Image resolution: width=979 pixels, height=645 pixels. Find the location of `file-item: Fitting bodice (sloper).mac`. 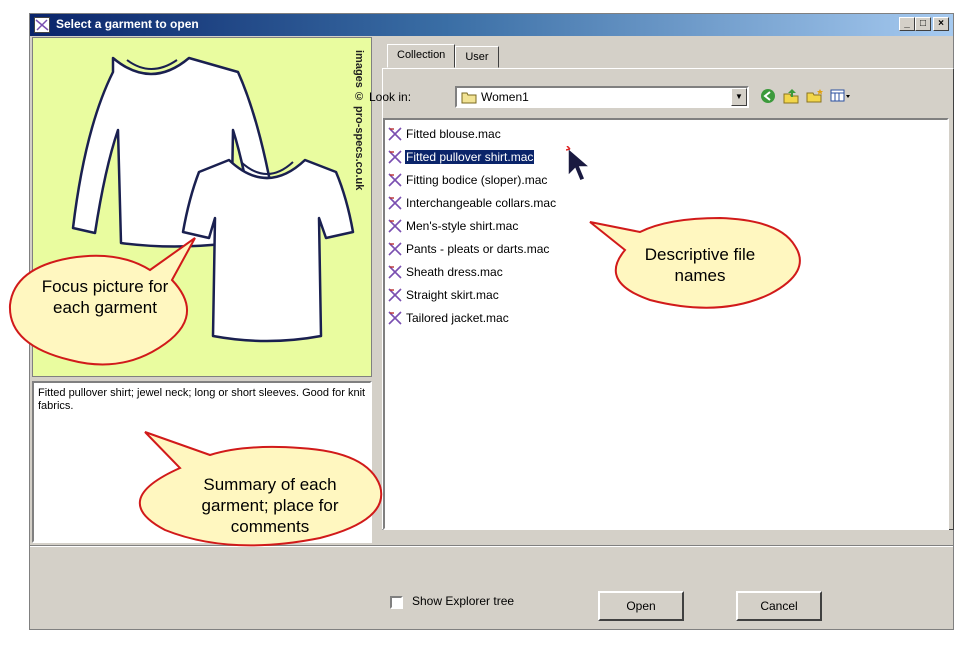

file-item: Fitting bodice (sloper).mac is located at coordinates (467, 180).